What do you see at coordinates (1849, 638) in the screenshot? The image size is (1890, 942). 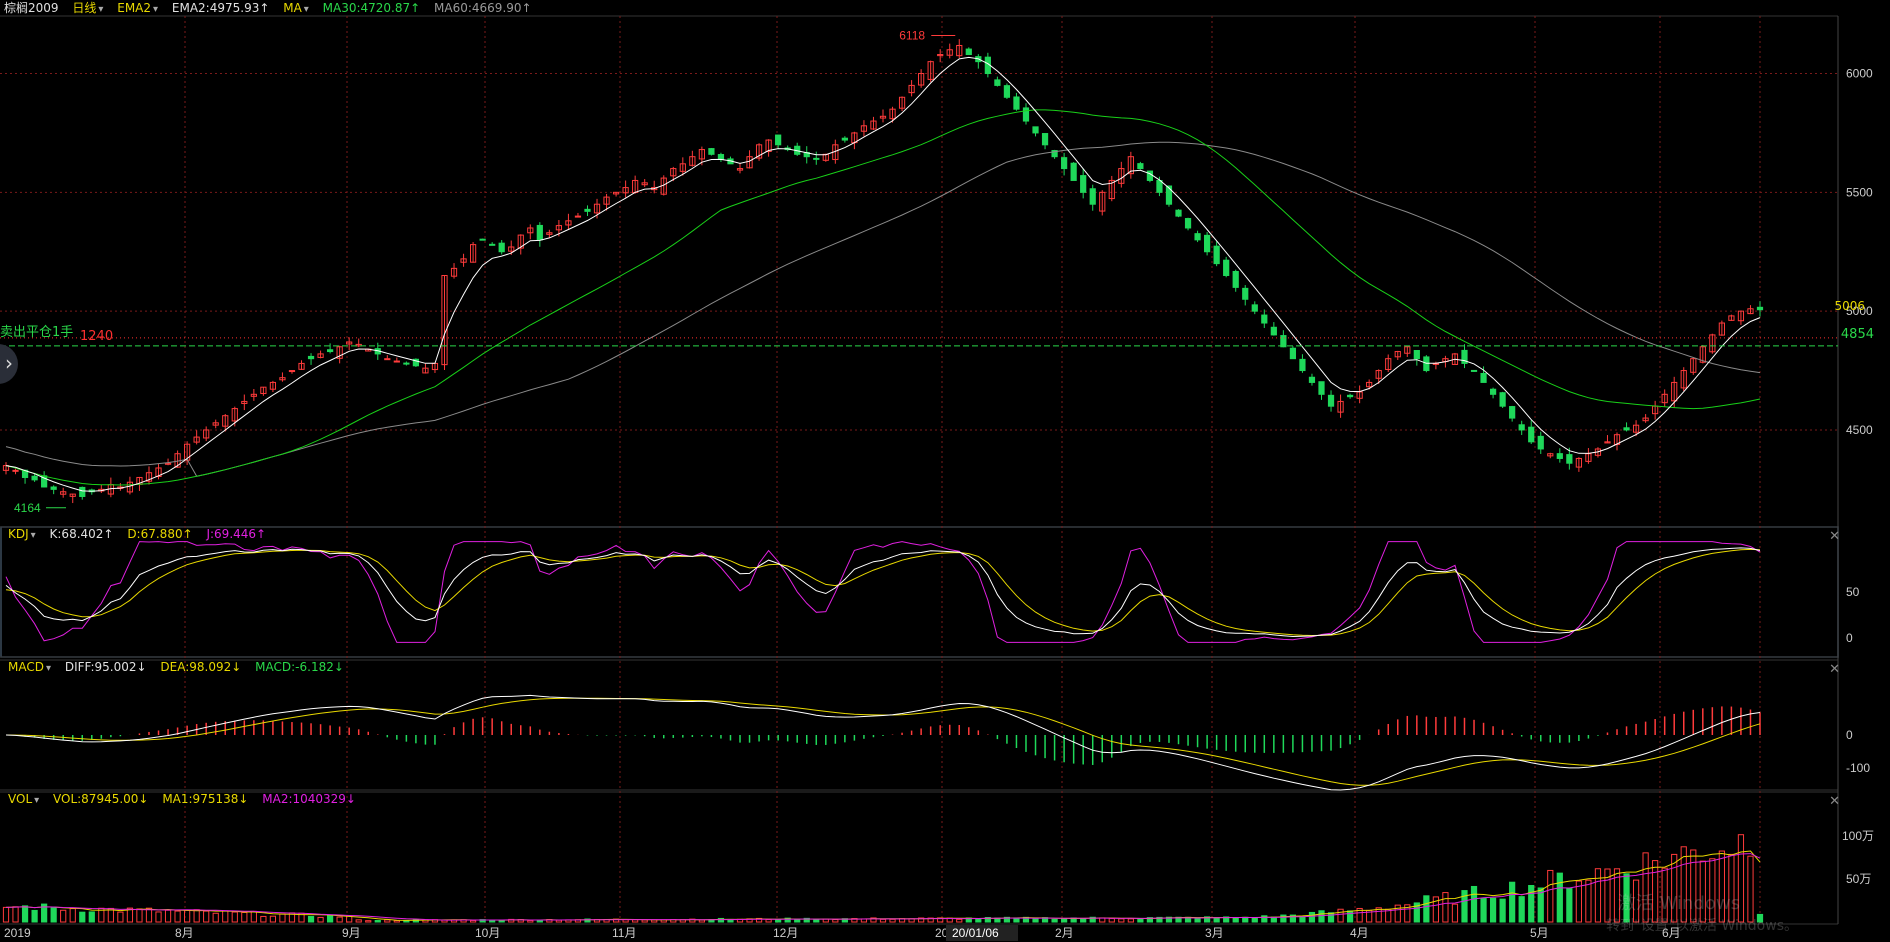 I see `kdj-axis-label: 0` at bounding box center [1849, 638].